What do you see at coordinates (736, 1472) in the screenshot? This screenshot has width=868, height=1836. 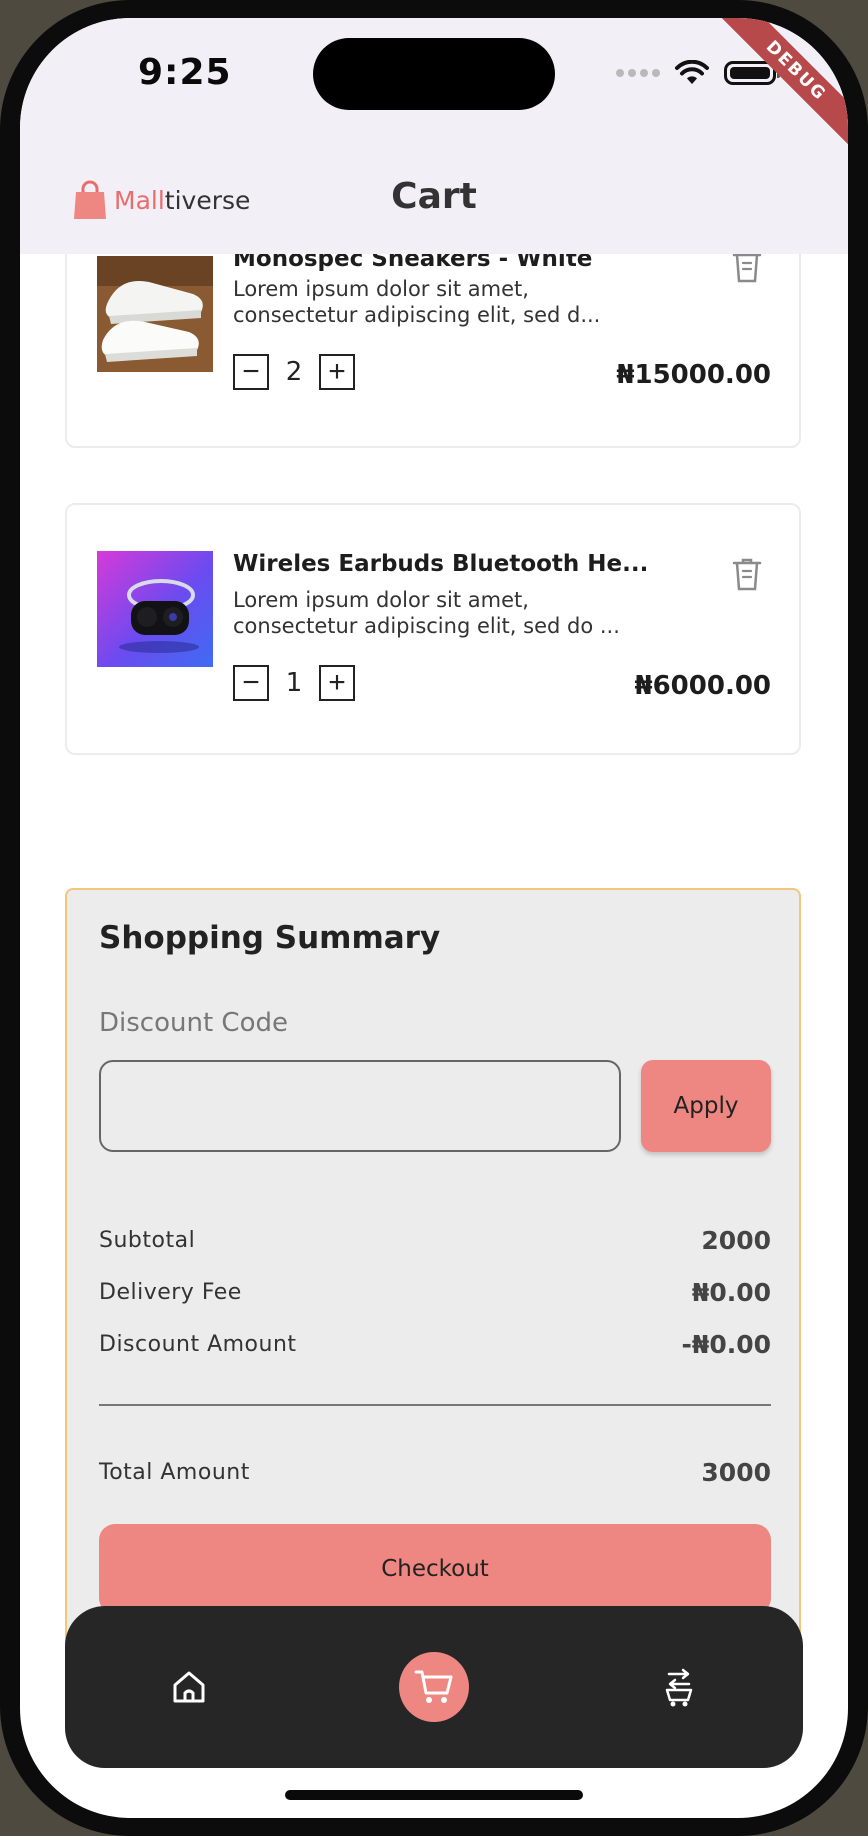 I see `total-amount-value: 3000` at bounding box center [736, 1472].